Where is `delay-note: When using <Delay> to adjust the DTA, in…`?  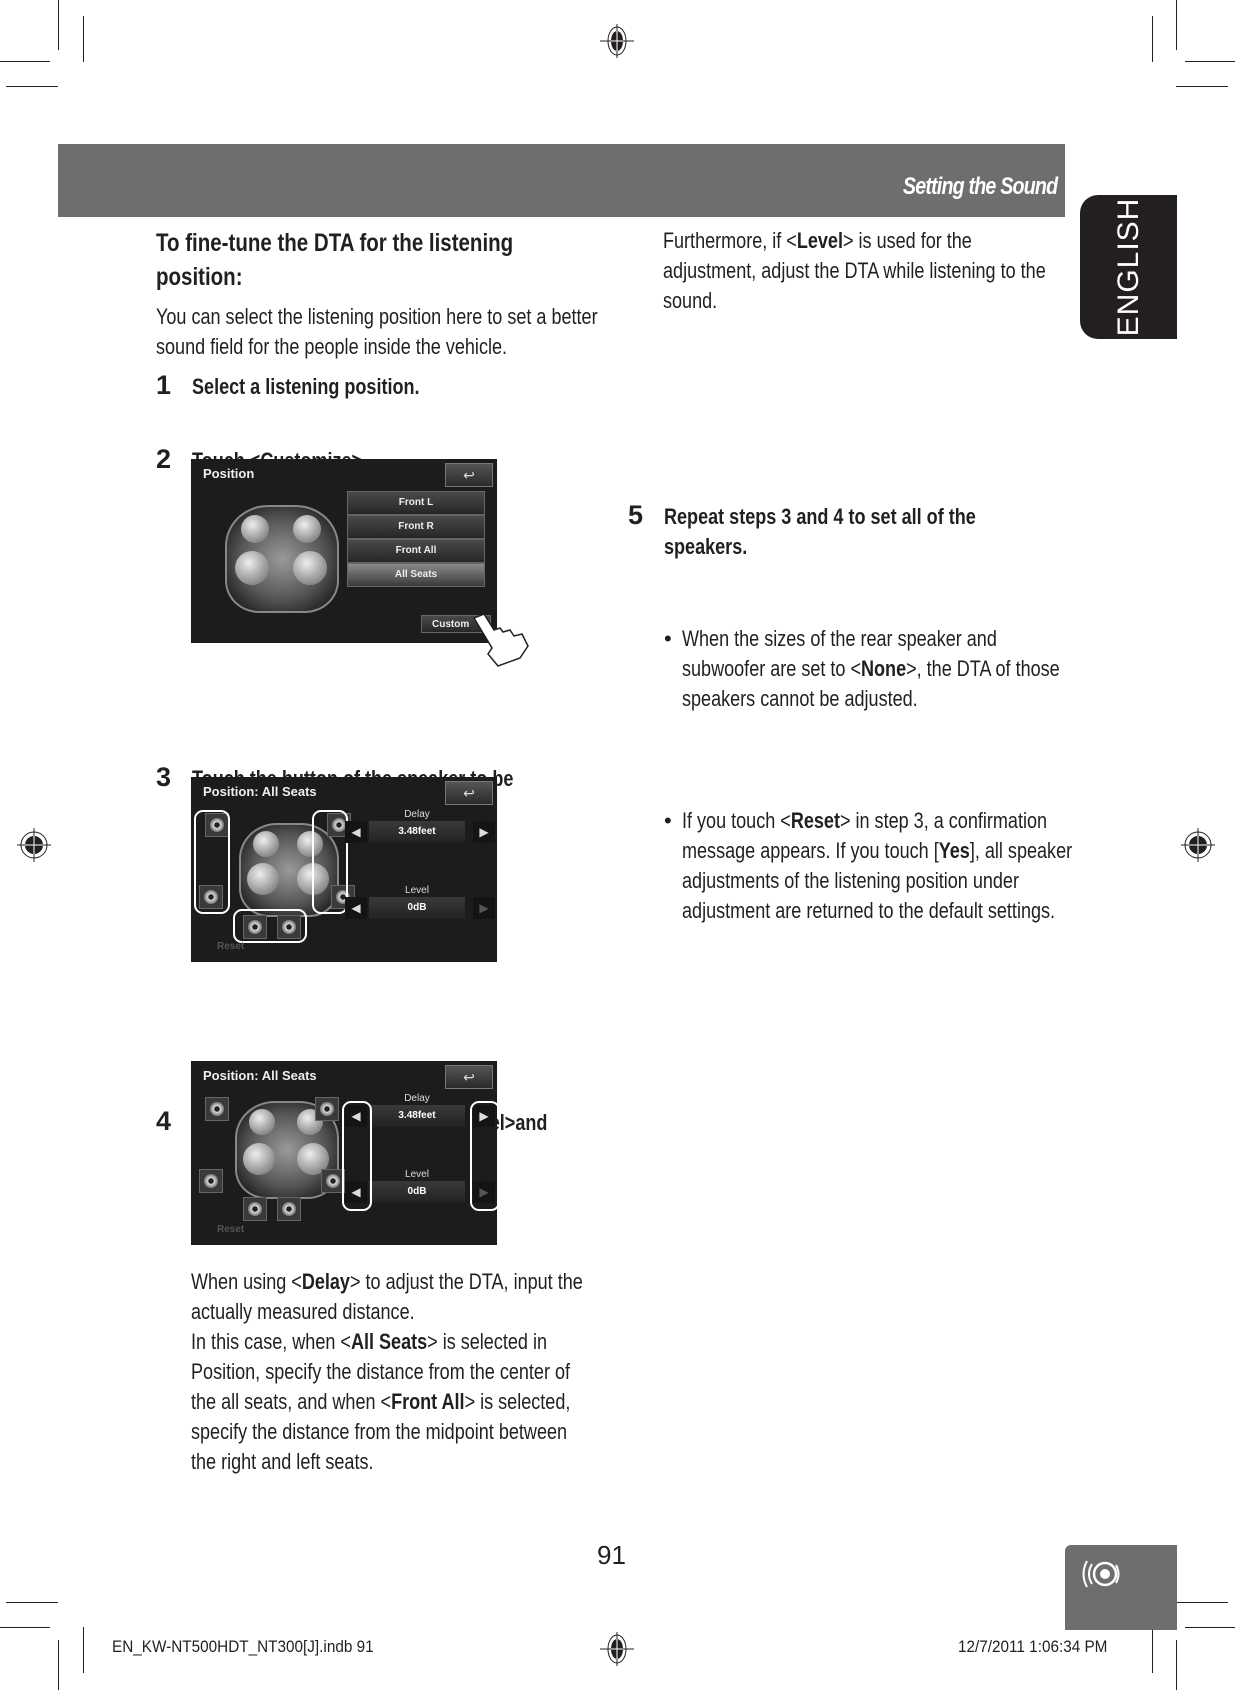 delay-note: When using <Delay> to adjust the DTA, in… is located at coordinates (387, 1371).